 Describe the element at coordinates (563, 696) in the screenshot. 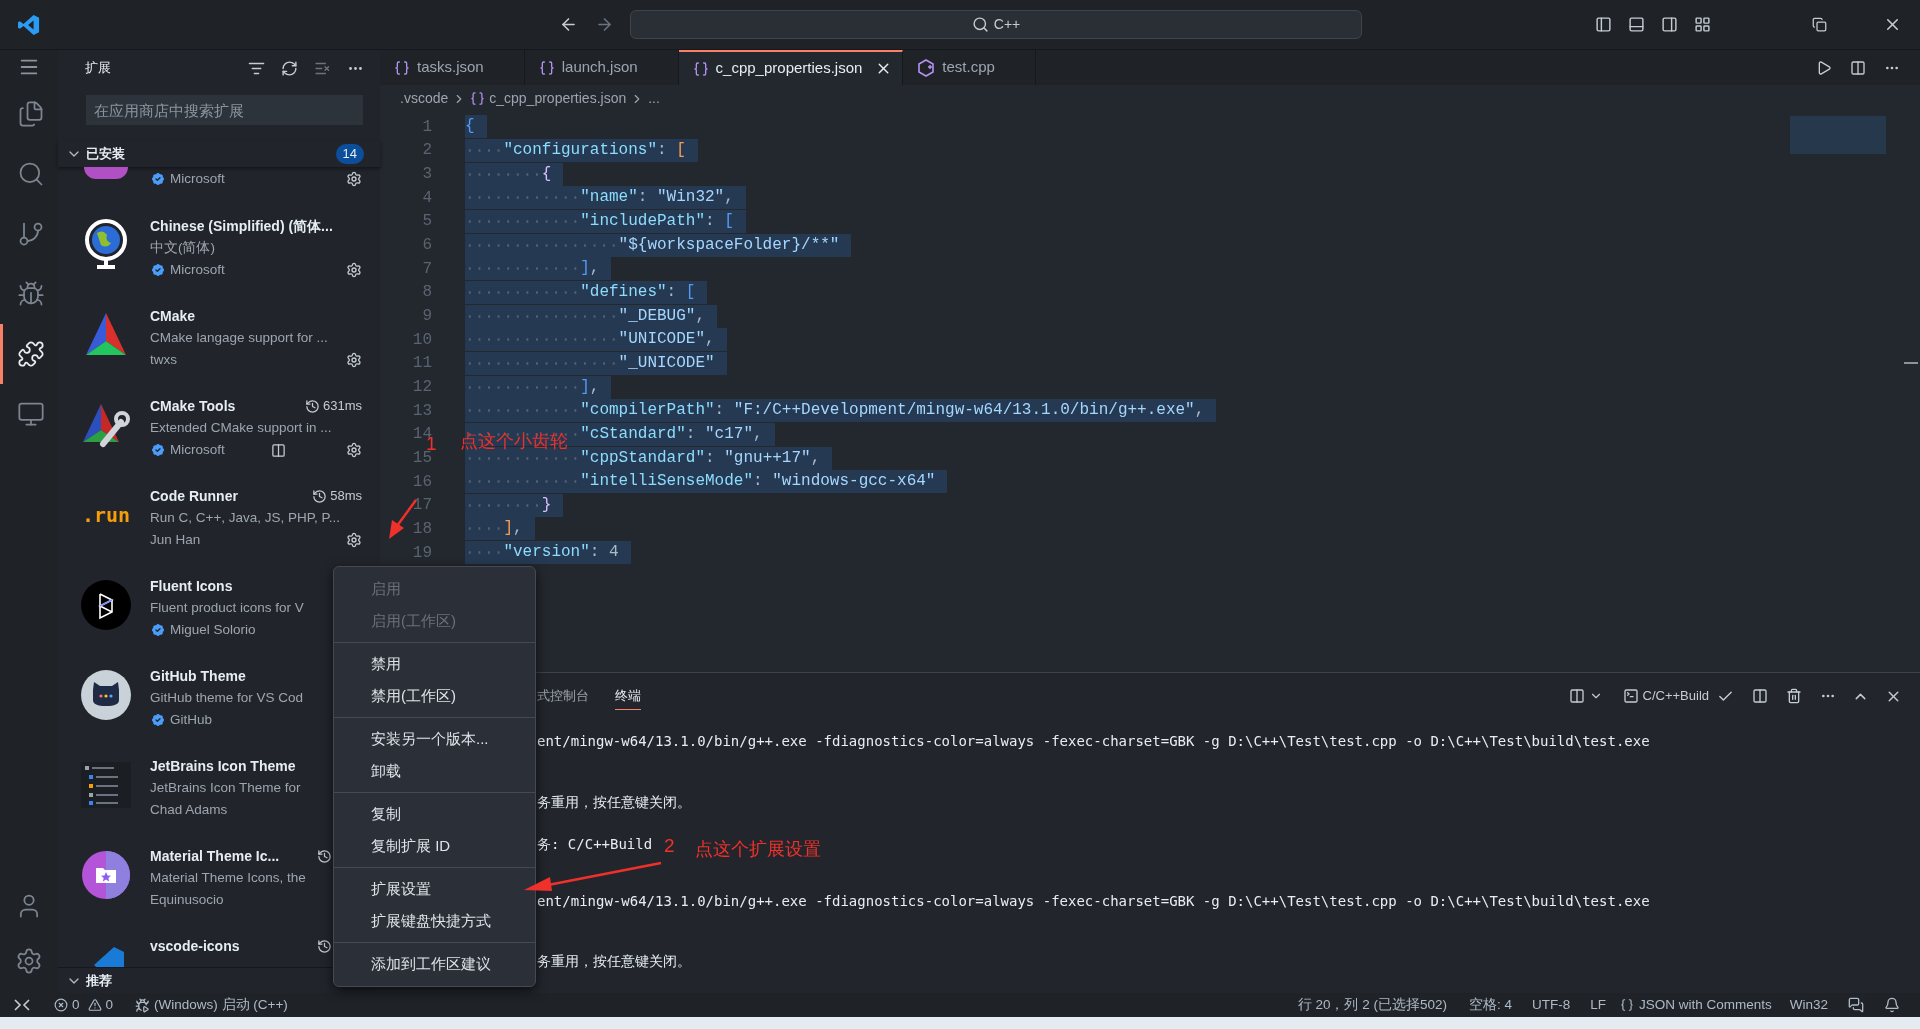

I see `panel-tab: 式控制台` at that location.